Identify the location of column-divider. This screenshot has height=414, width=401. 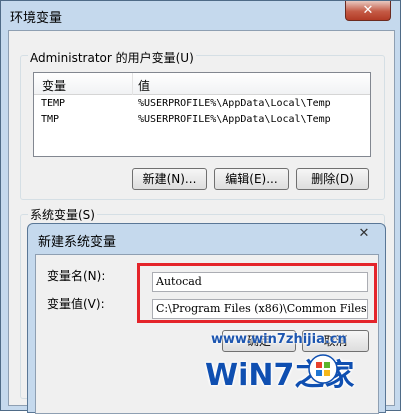
(132, 84).